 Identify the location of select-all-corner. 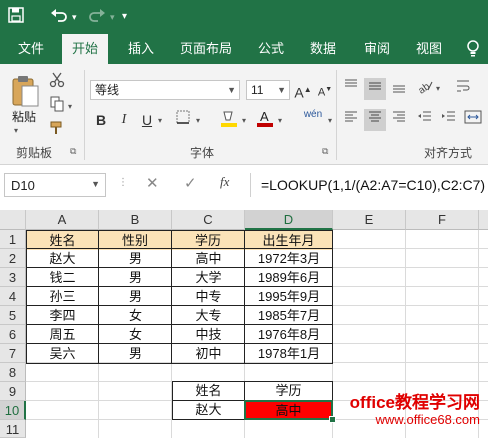
(13, 220).